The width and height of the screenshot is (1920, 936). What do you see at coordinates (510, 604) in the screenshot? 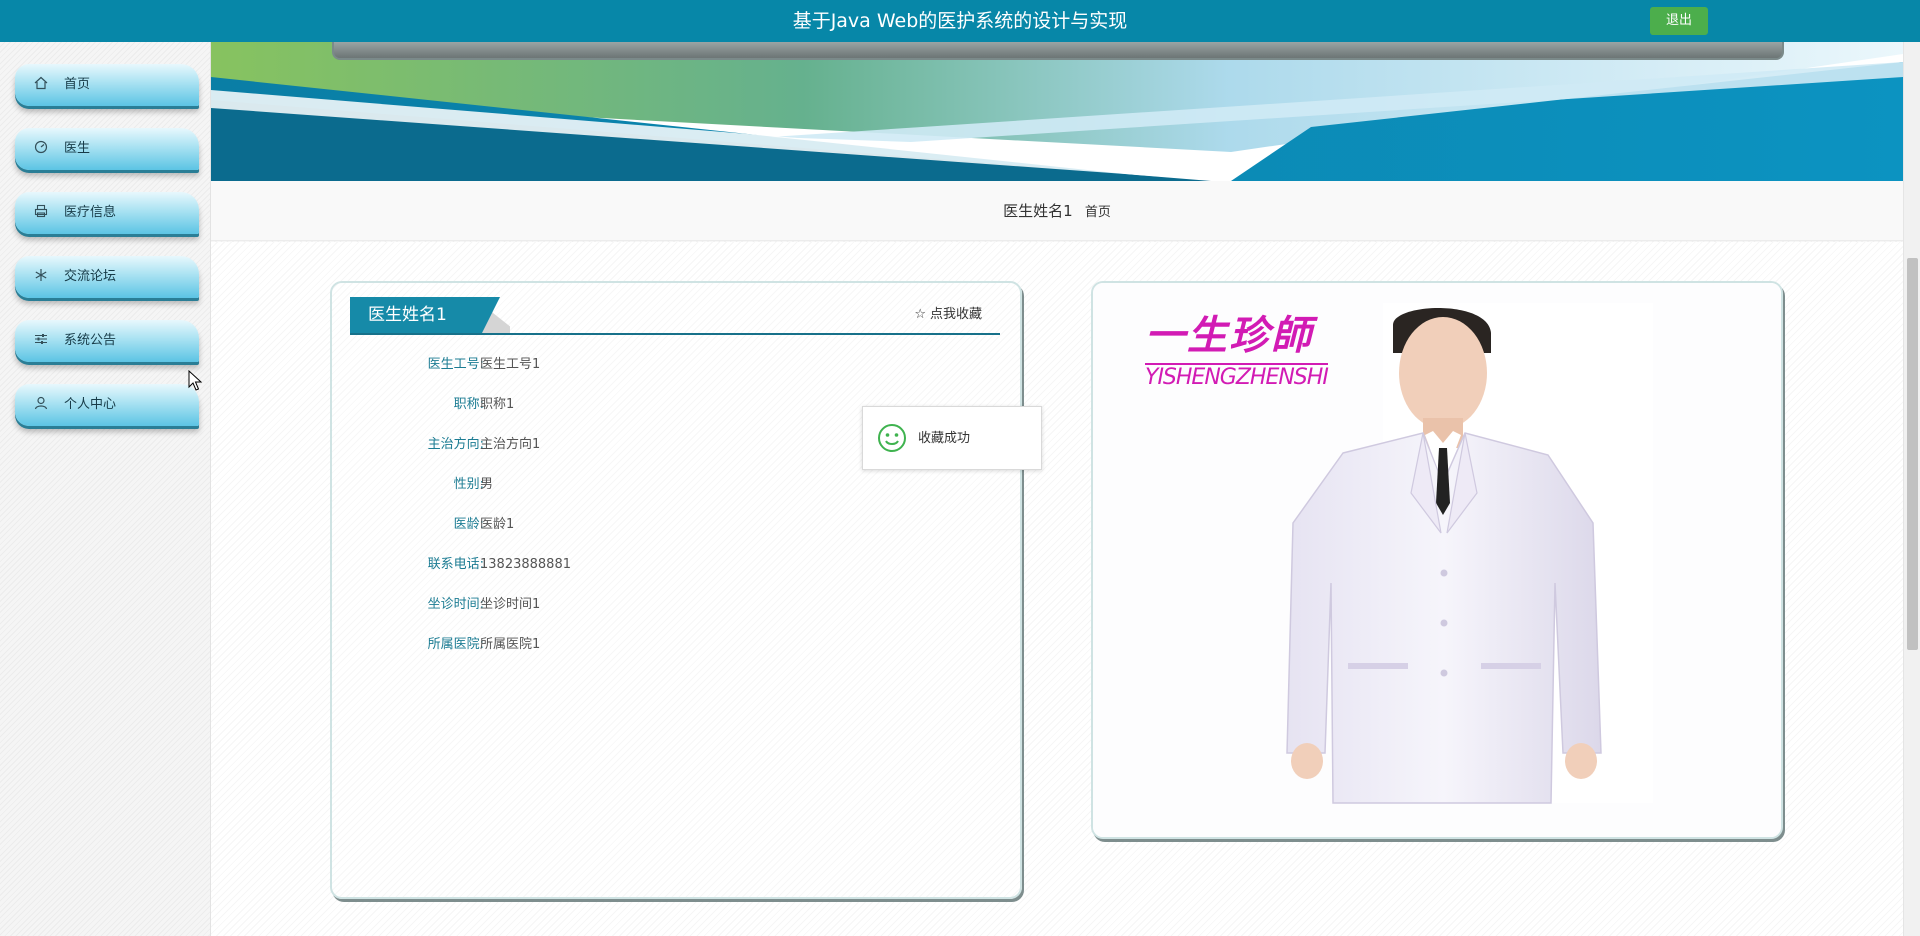
I see `field-value: 坐诊时间1` at bounding box center [510, 604].